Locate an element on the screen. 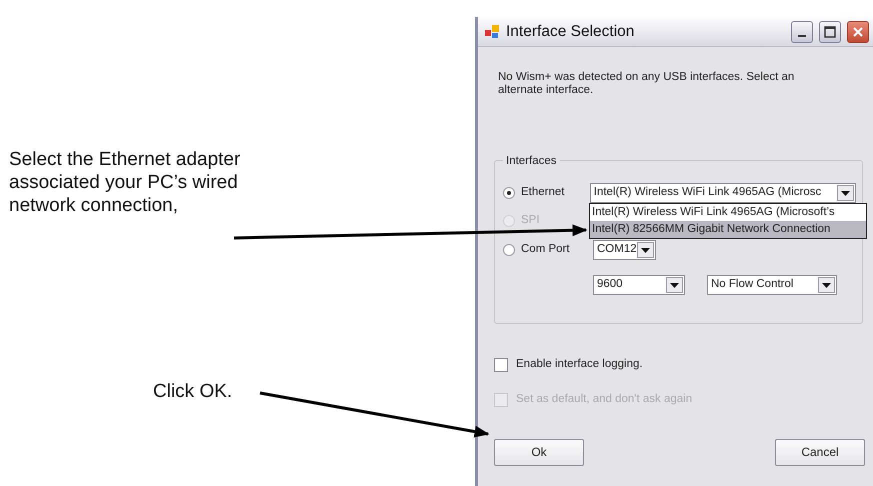  message-text: No Wism+ was detected on any USB interfaces. Select an alternate interface. is located at coordinates (647, 84).